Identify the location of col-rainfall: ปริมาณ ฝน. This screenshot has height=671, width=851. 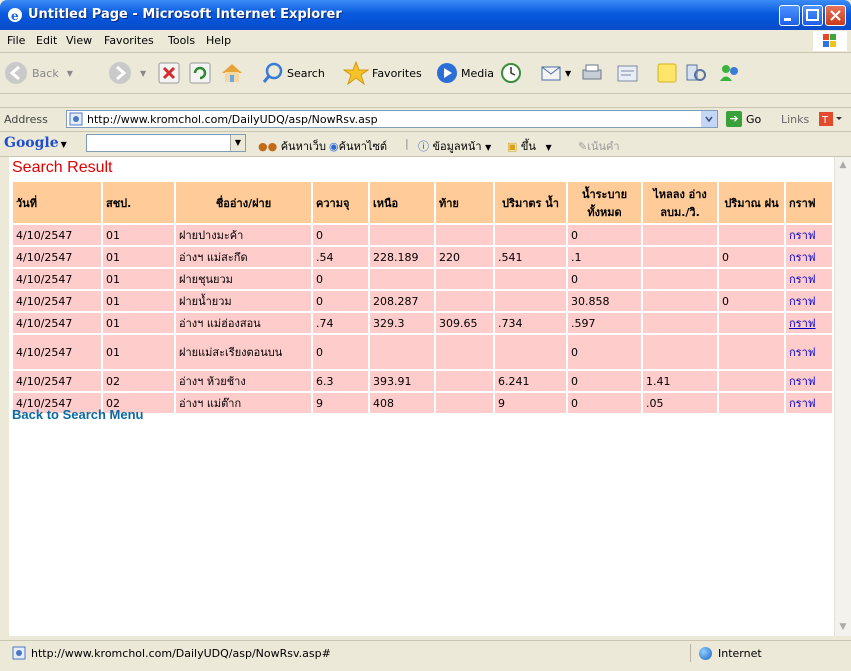
(751, 202).